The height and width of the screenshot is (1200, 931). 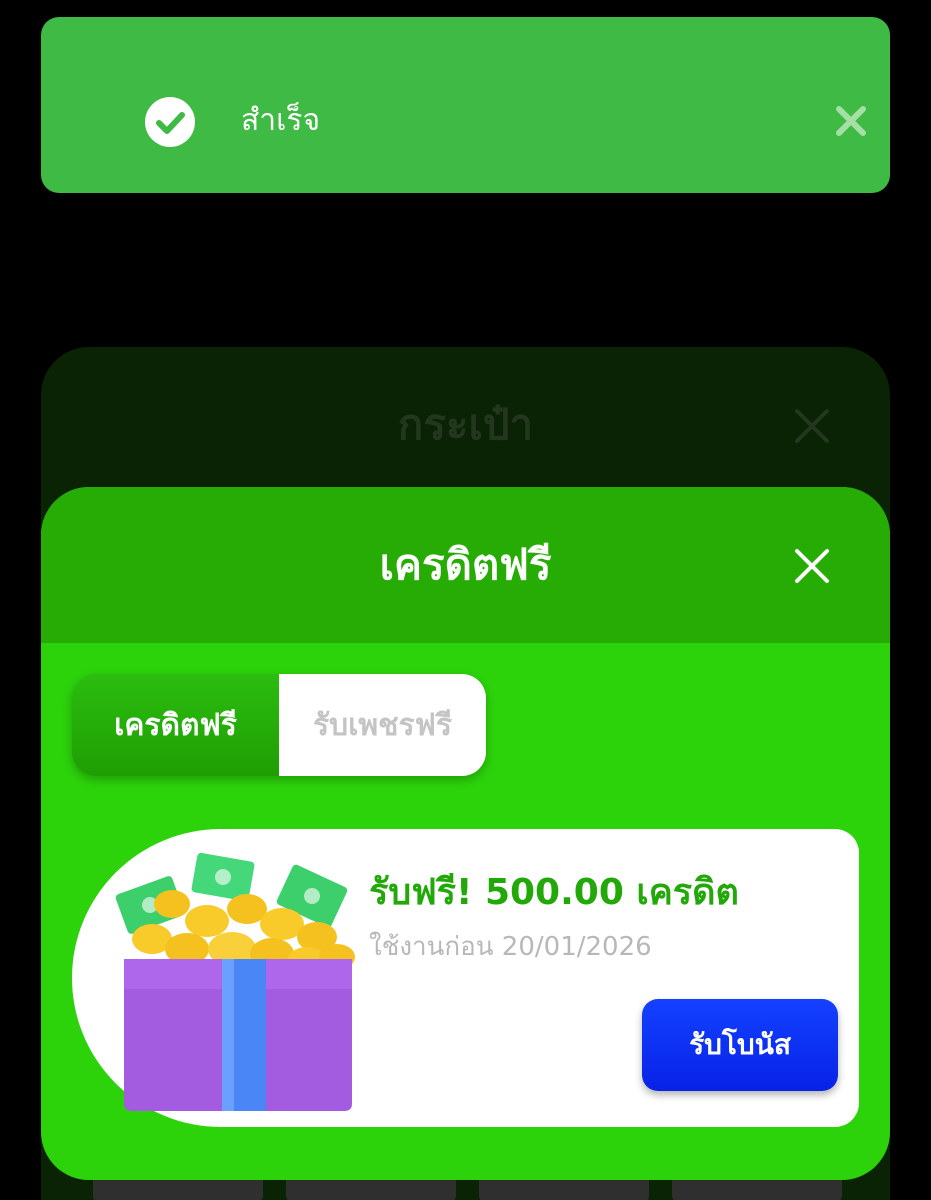 I want to click on wallet-close-icon, so click(x=812, y=426).